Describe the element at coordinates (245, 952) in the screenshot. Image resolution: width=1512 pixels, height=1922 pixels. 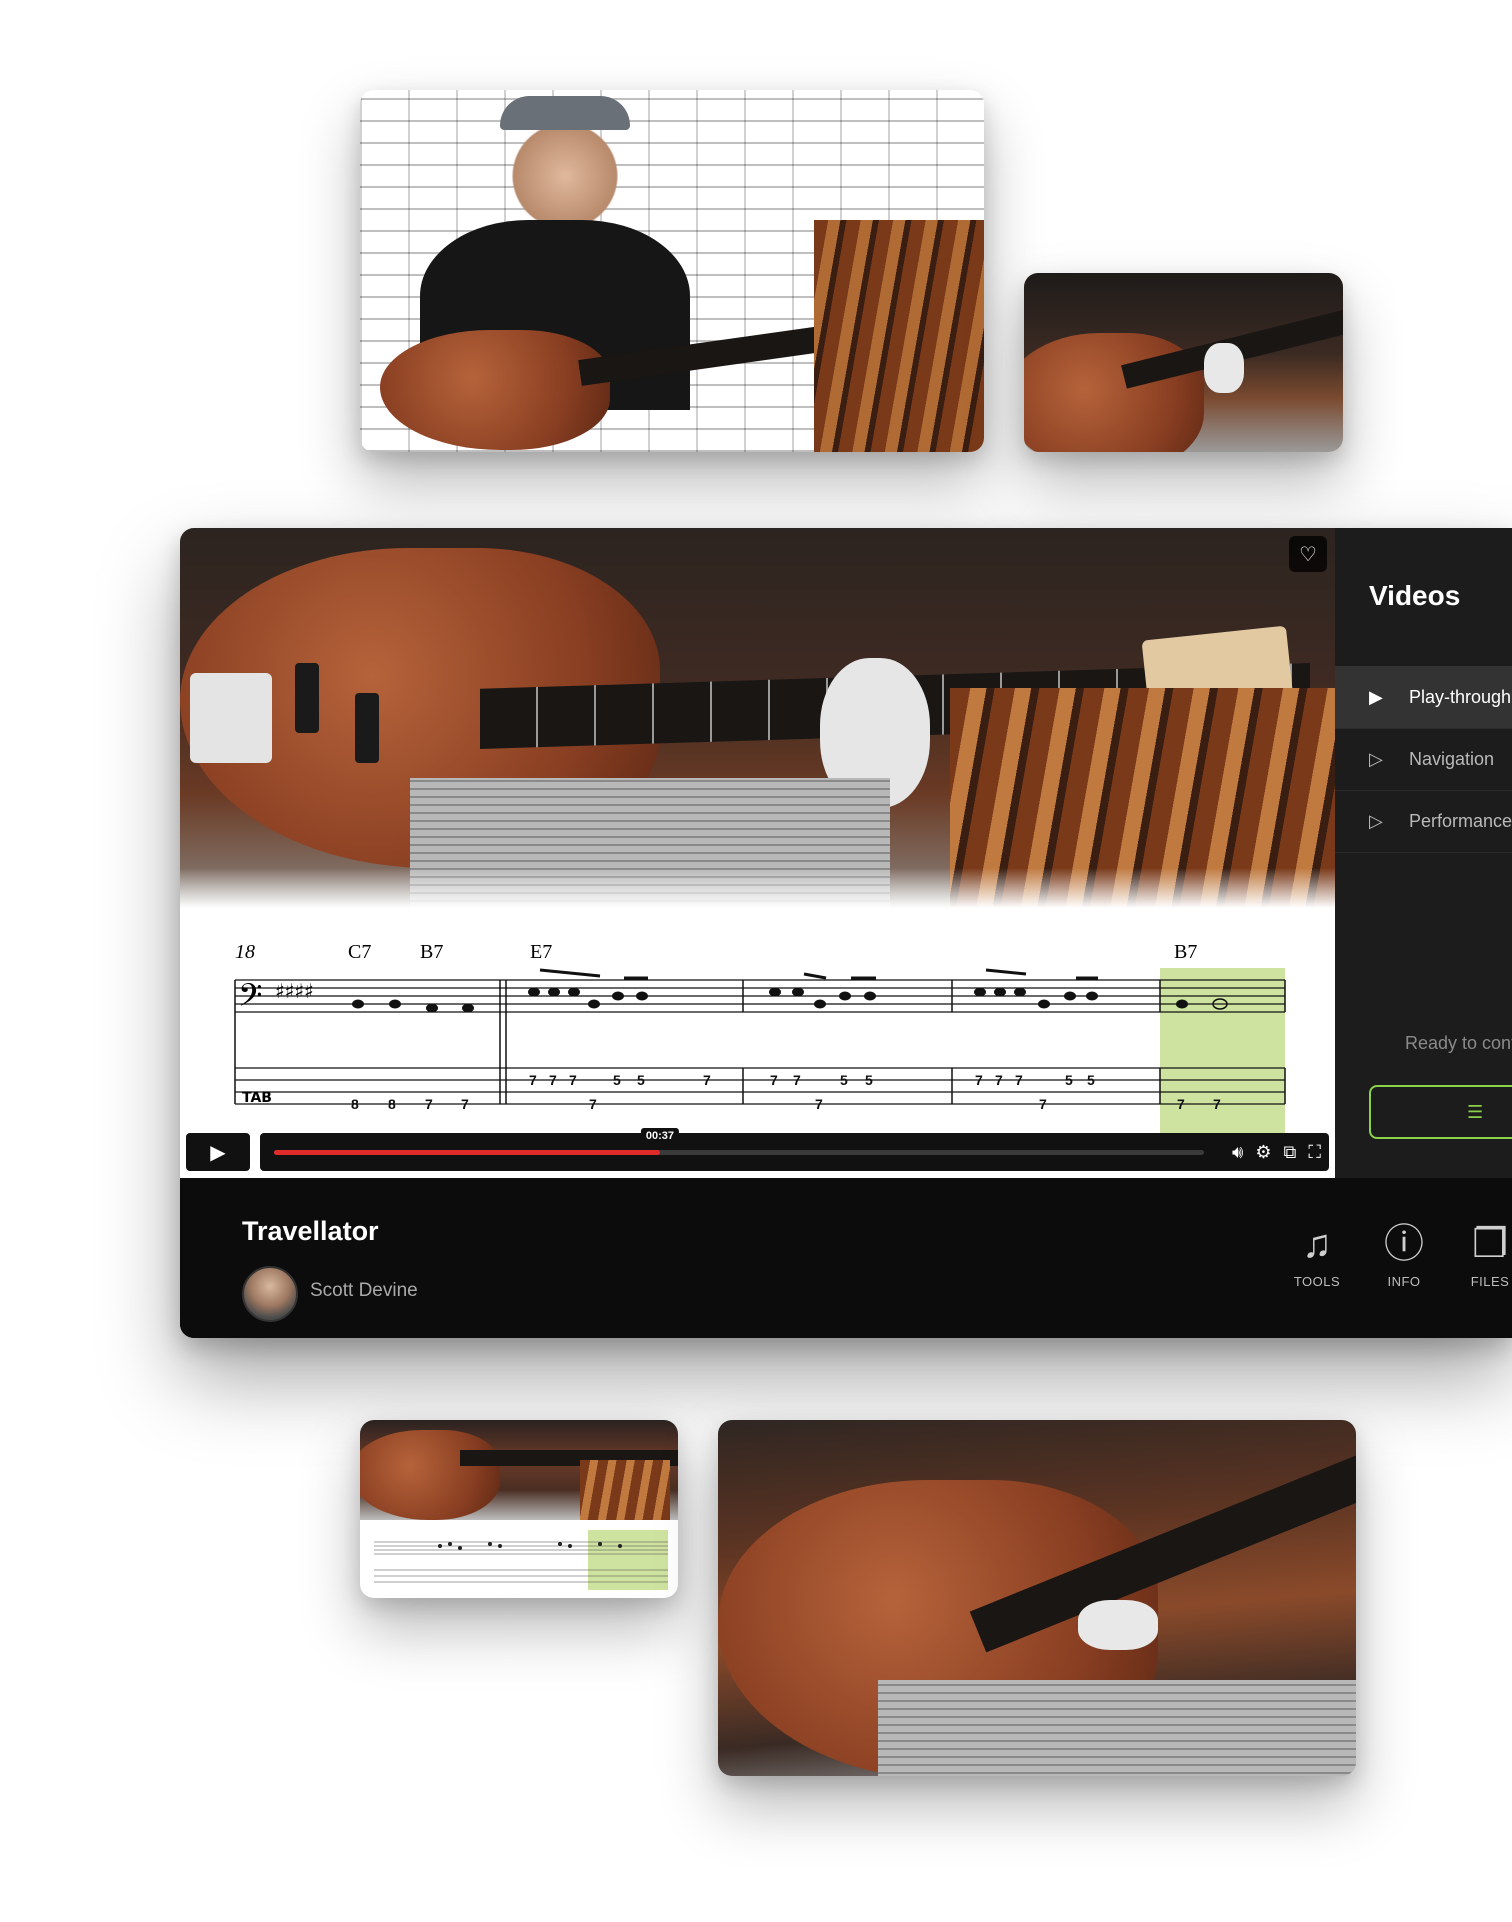
I see `measure-number: 18` at that location.